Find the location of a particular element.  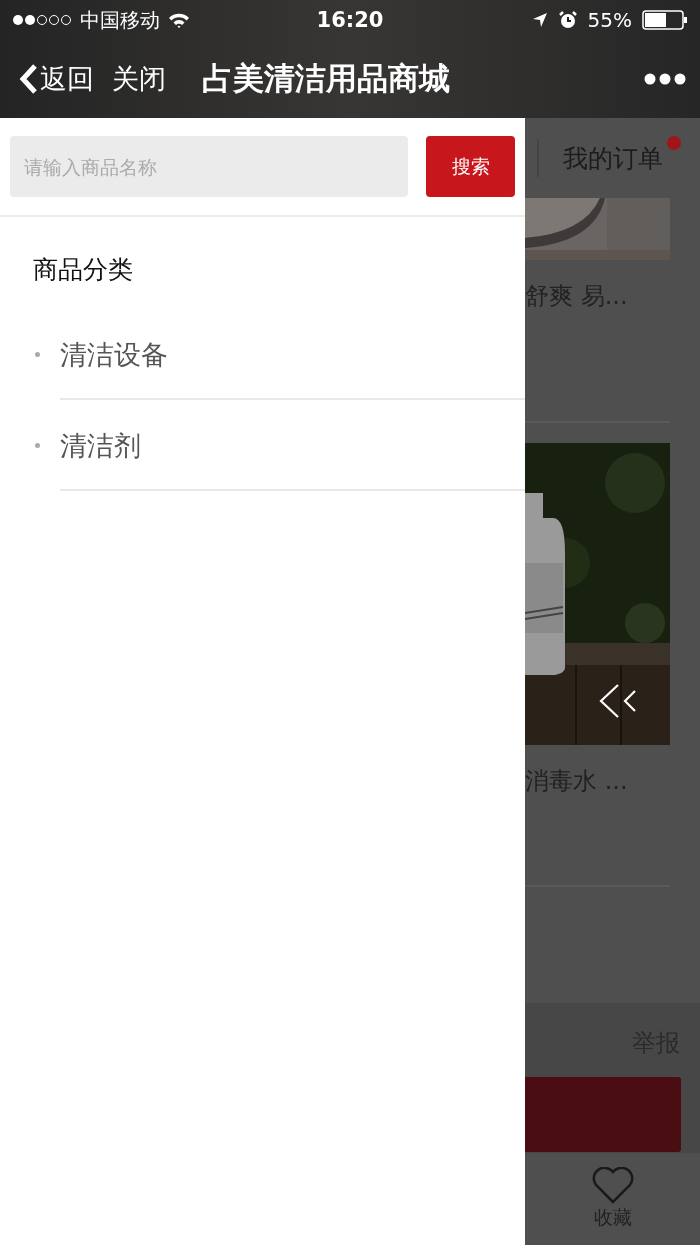

search-field: 请输入商品名称 is located at coordinates (209, 166).